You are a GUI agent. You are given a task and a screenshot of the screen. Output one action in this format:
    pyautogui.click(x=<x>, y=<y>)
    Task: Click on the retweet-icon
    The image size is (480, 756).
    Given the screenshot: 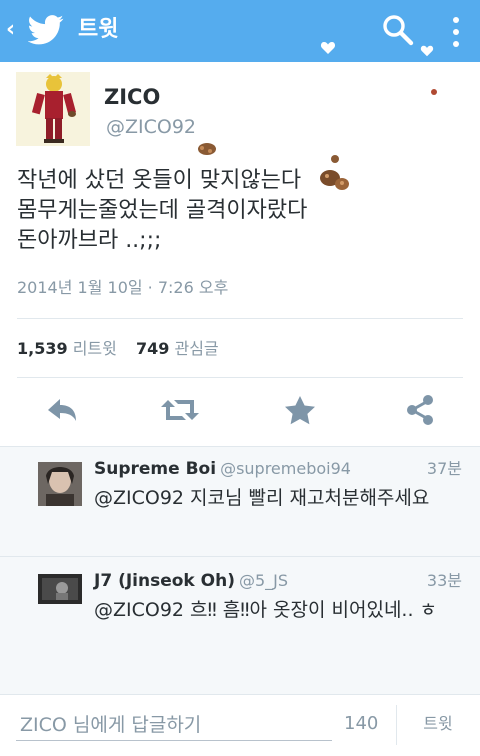 What is the action you would take?
    pyautogui.click(x=180, y=410)
    